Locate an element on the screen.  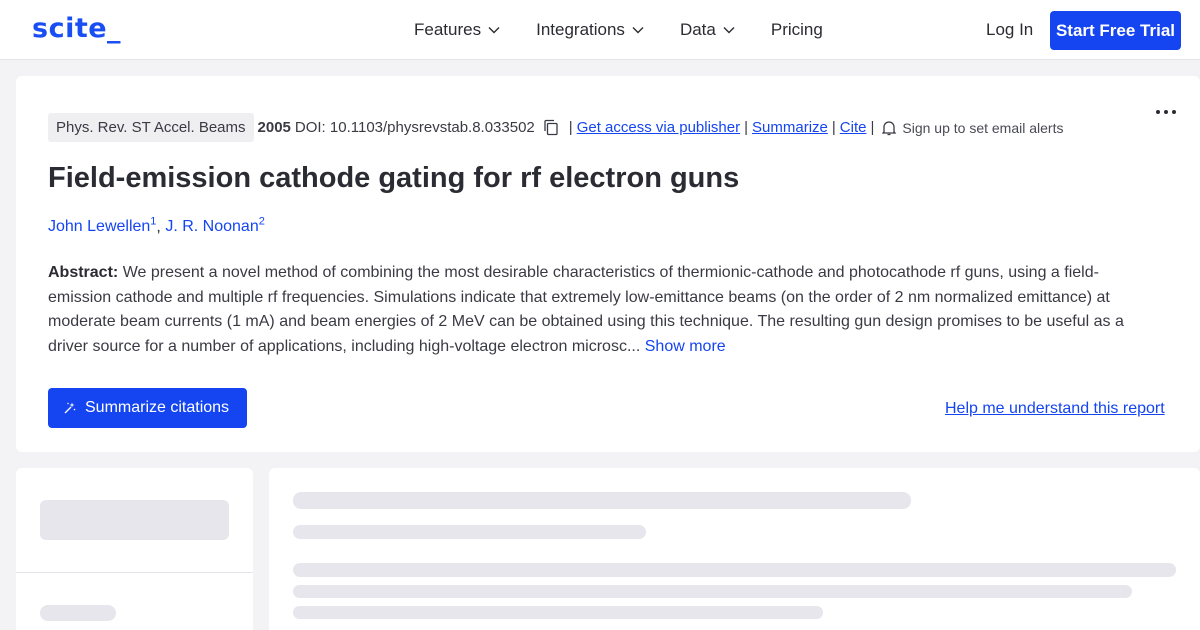
scite-logo: scite_ is located at coordinates (76, 28).